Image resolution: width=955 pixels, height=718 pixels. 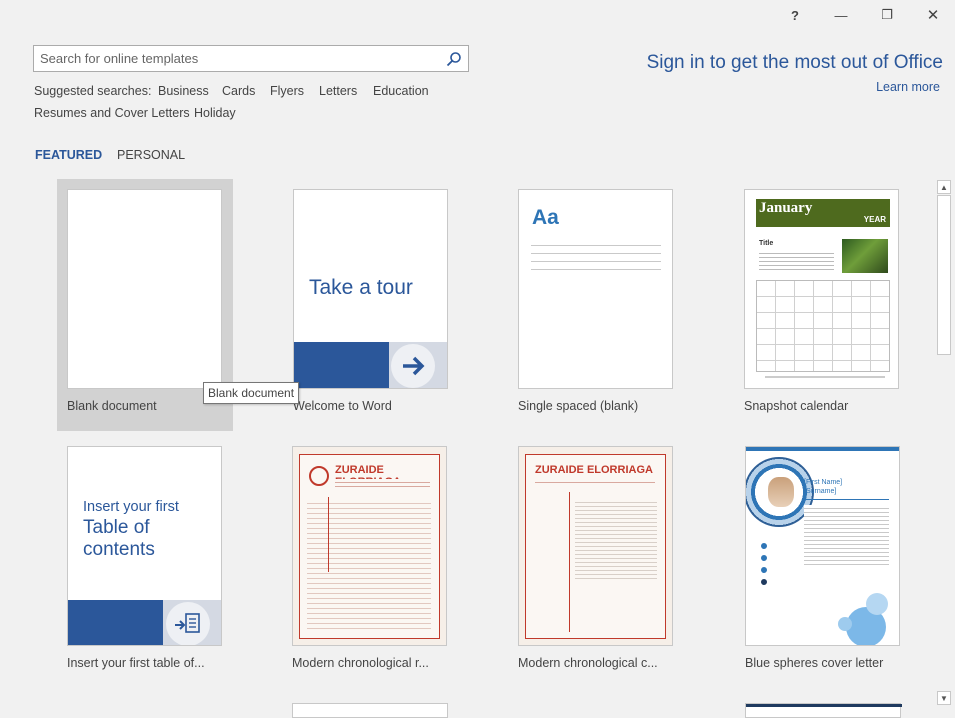 I want to click on thumb-text-lines, so click(x=796, y=261).